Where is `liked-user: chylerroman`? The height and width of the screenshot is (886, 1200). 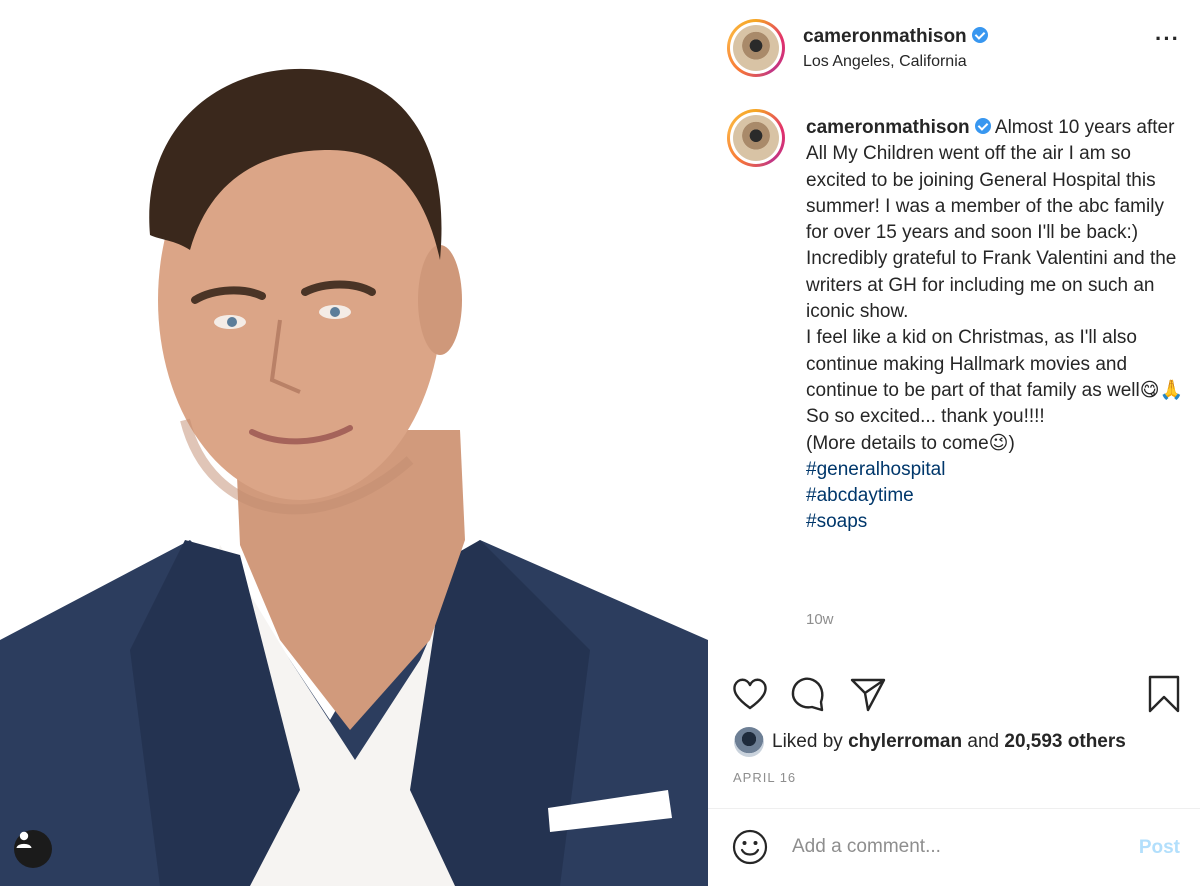
liked-user: chylerroman is located at coordinates (905, 742).